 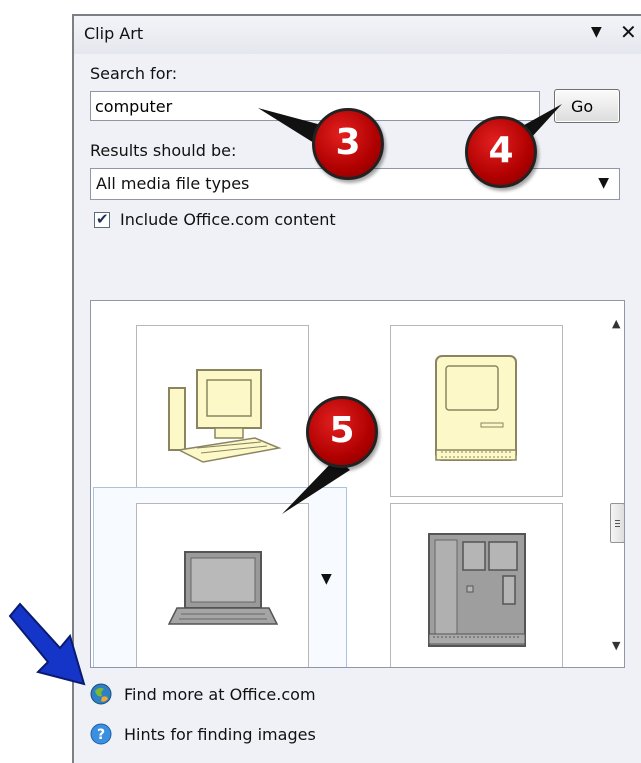 I want to click on pane-title: Clip Art, so click(x=114, y=33).